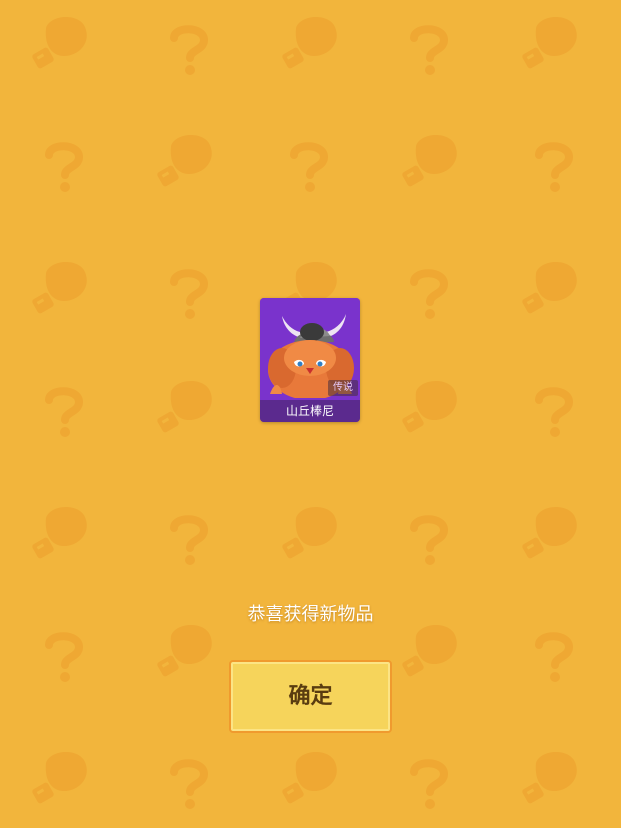  I want to click on reward-item-card: 传说 山丘棒尼, so click(310, 360).